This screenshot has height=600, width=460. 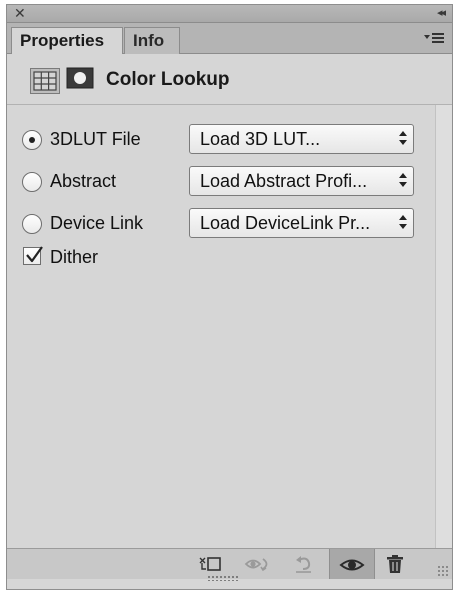 I want to click on dither-checkbox, so click(x=33, y=255).